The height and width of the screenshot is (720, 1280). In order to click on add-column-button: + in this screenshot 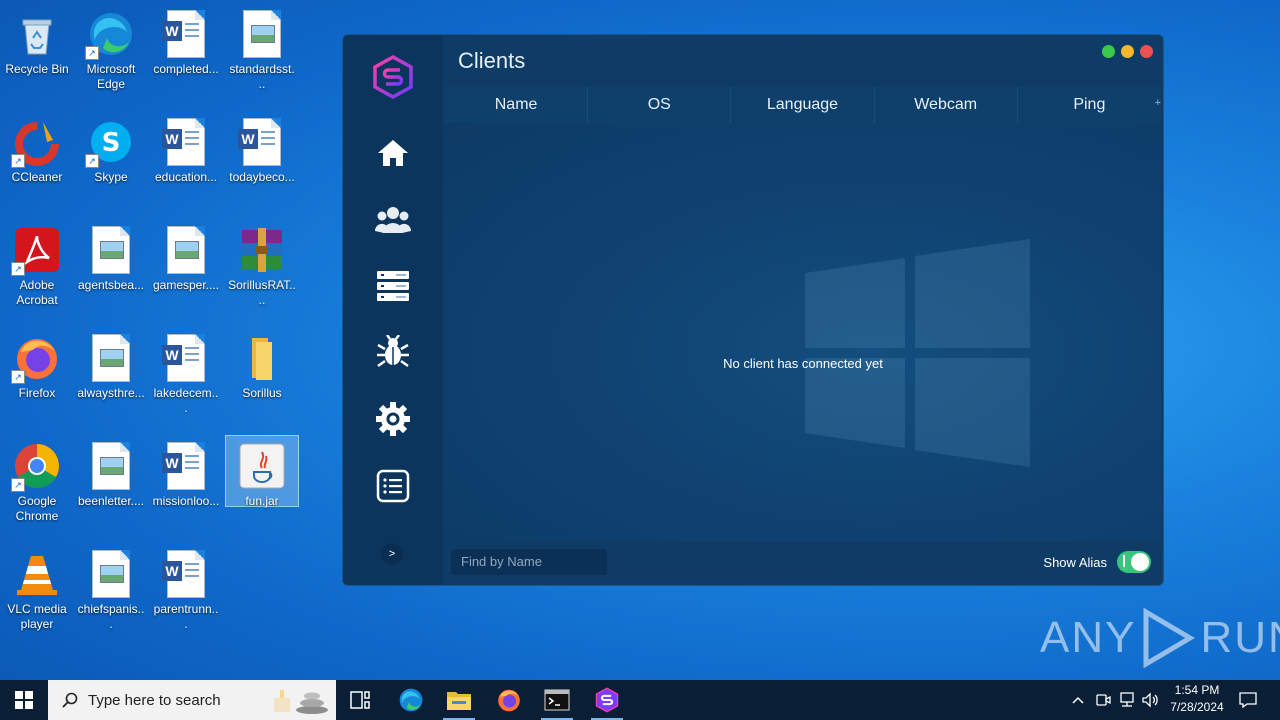, I will do `click(1158, 103)`.